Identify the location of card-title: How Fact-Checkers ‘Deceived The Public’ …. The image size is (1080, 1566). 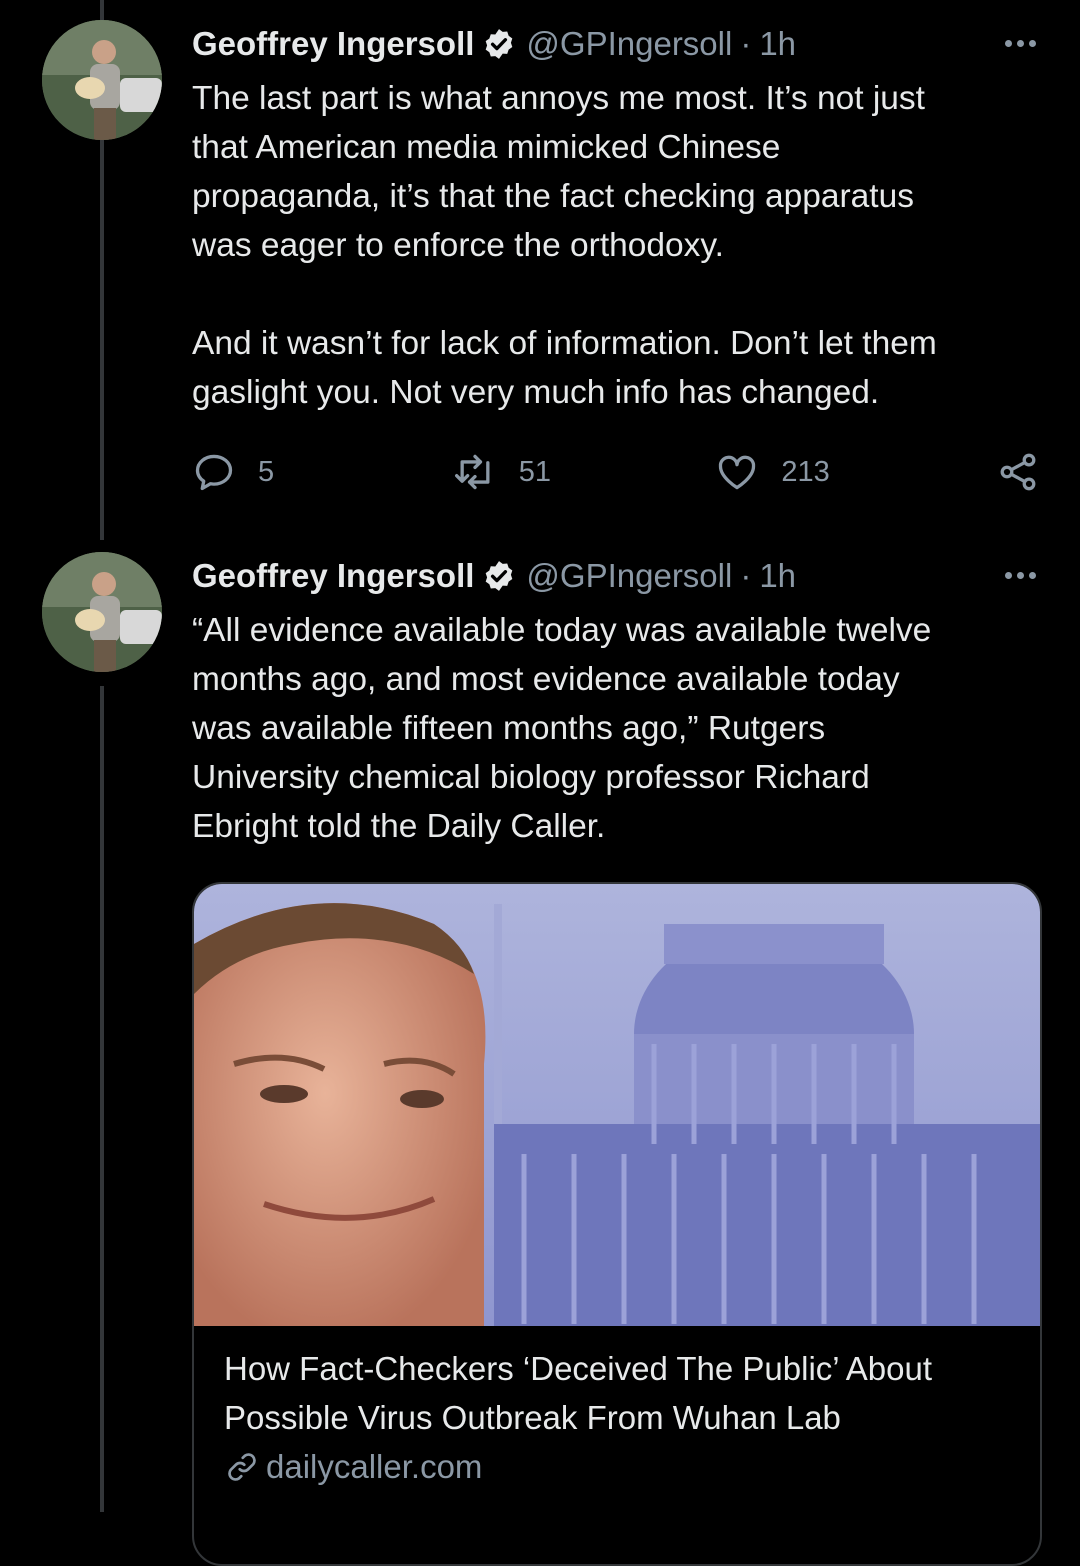
(617, 1393).